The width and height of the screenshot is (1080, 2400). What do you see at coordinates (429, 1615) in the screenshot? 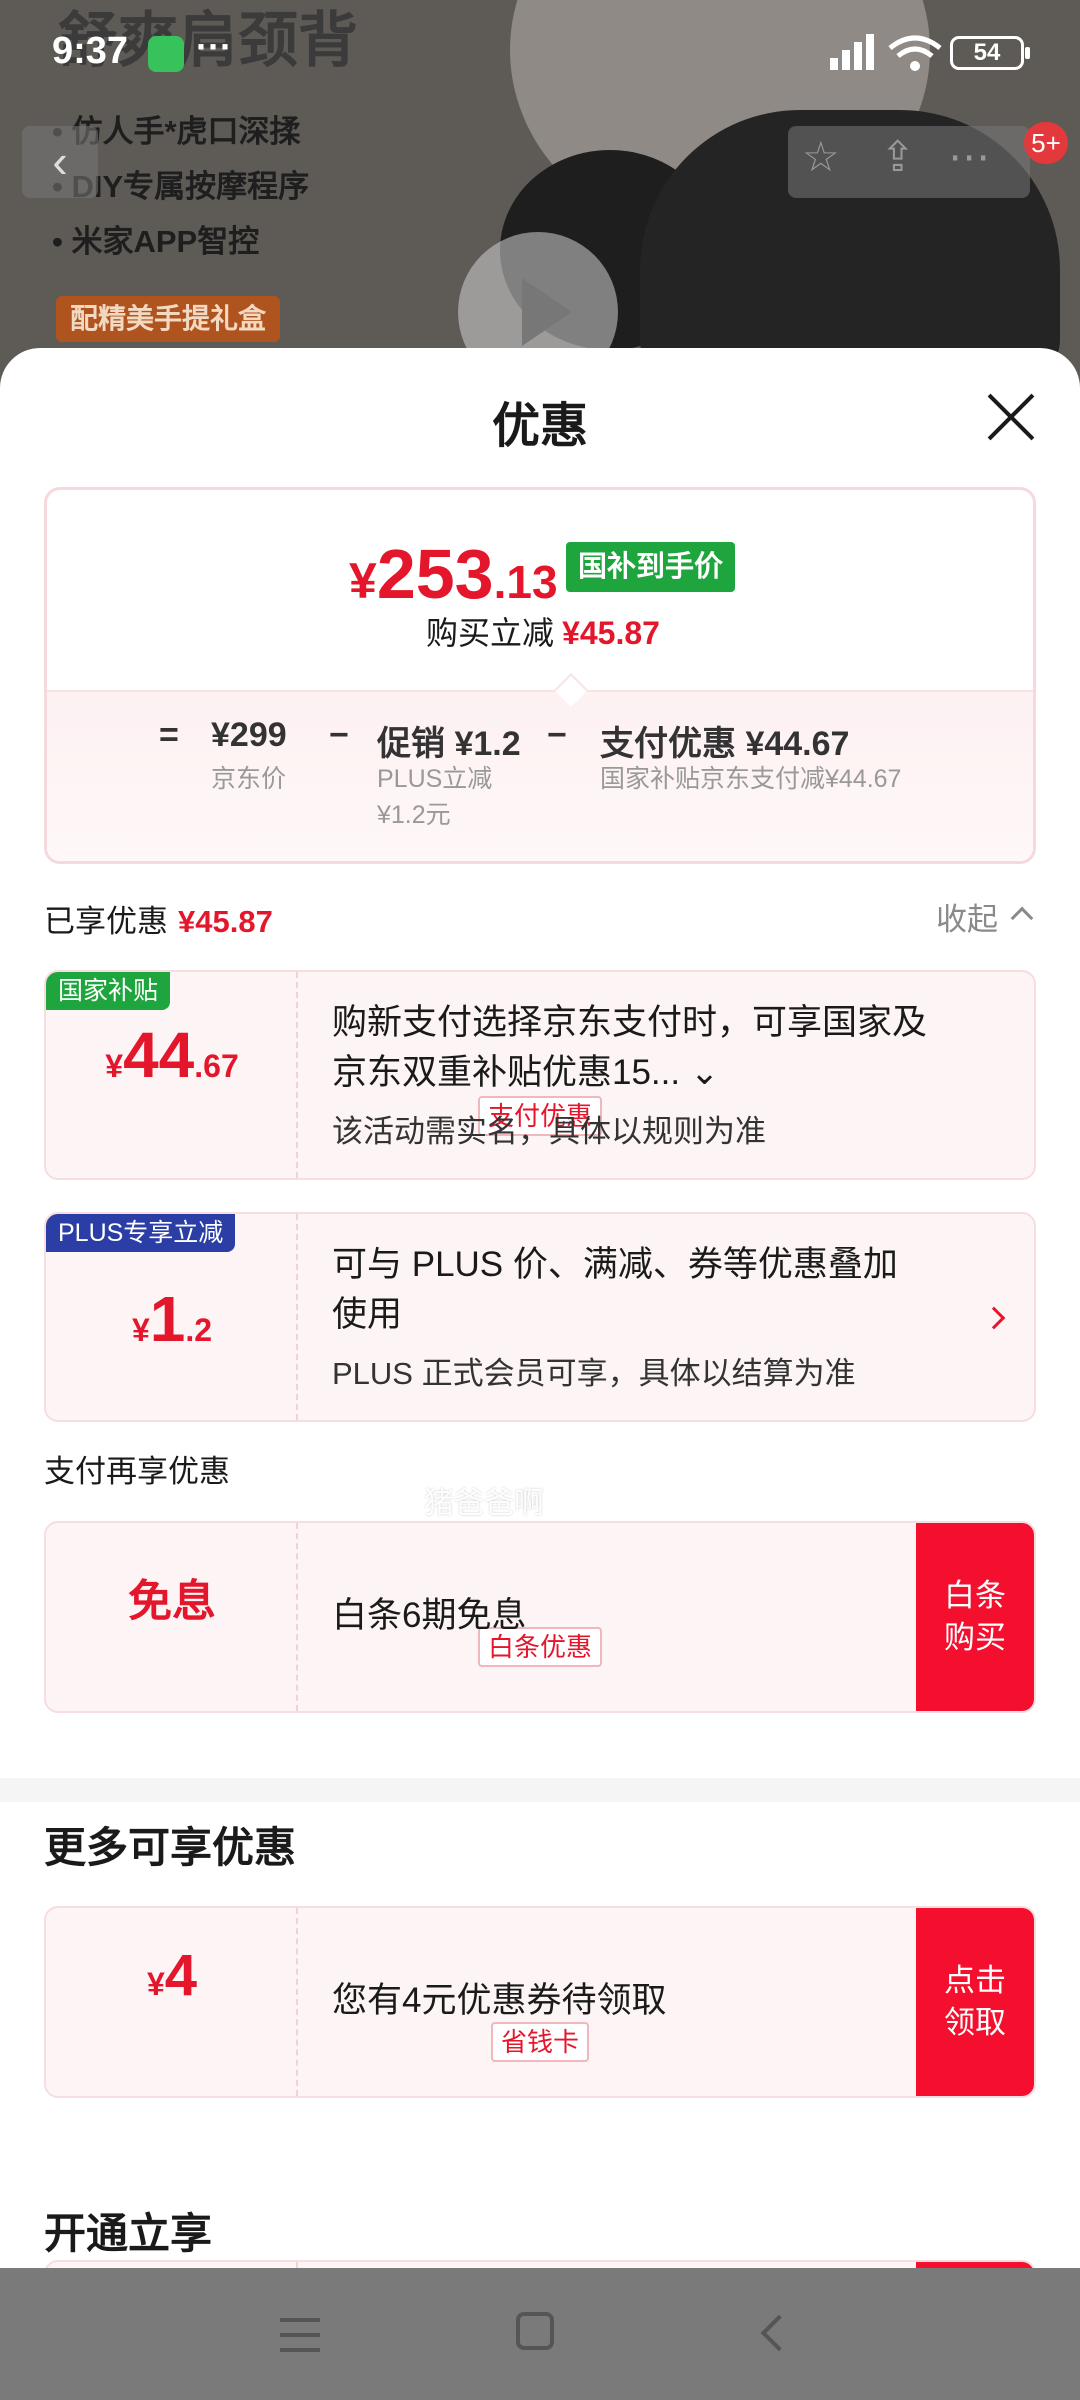
I see `coupon-desc: 白条6期免息` at bounding box center [429, 1615].